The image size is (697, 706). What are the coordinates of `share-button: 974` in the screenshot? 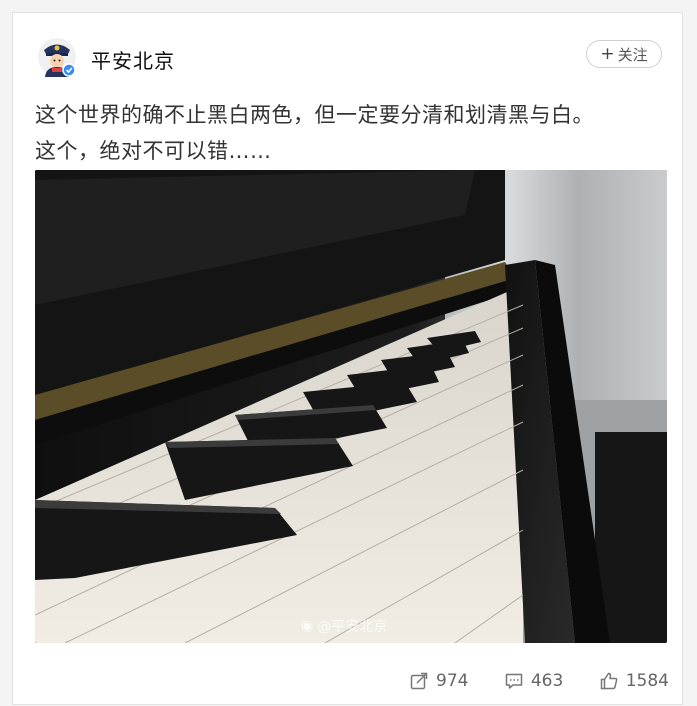 It's located at (438, 681).